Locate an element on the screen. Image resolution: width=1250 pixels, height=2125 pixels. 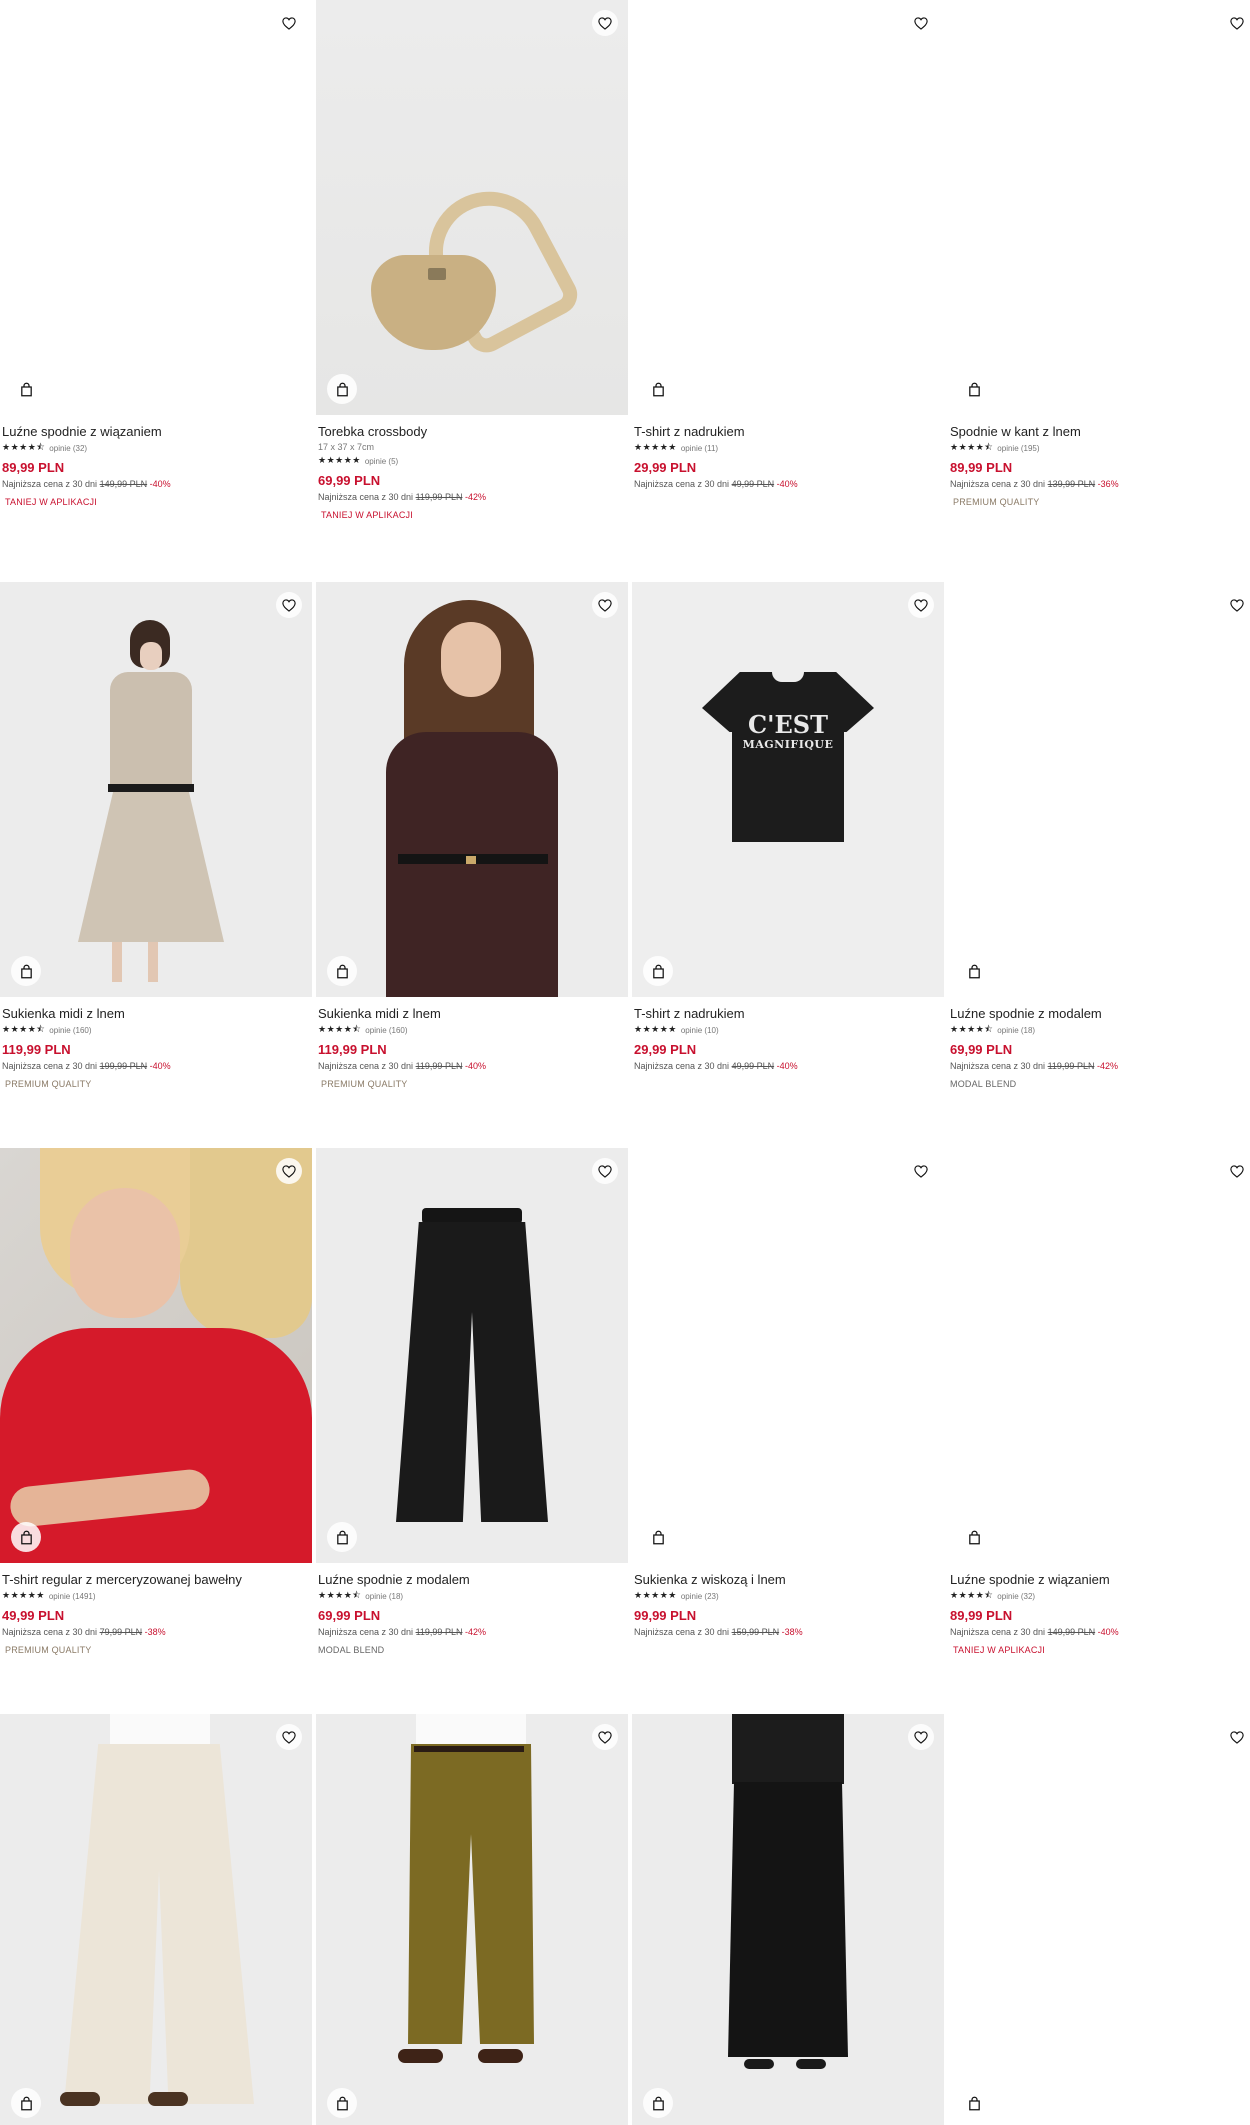
review-count: opinie (18) is located at coordinates (1016, 1030).